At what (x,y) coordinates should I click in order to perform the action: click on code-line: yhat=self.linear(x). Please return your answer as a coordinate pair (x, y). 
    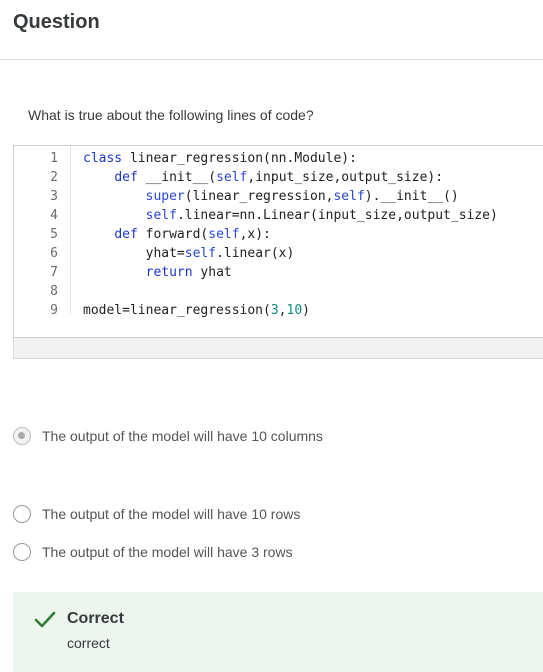
    Looking at the image, I should click on (189, 253).